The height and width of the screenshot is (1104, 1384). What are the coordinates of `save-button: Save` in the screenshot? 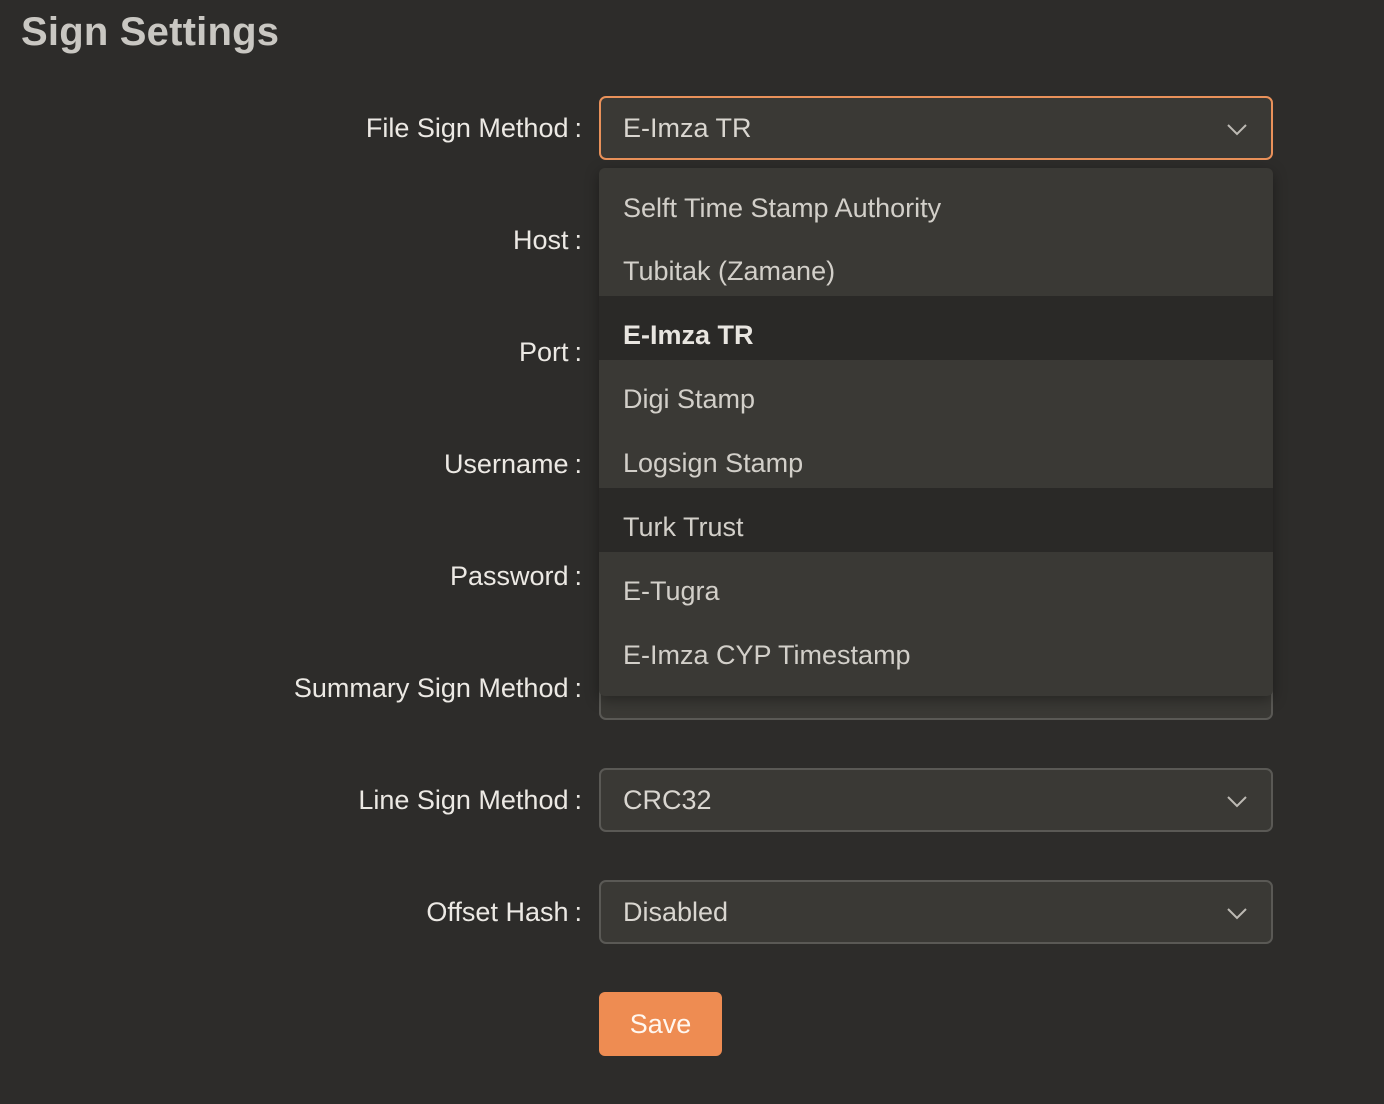 It's located at (660, 1024).